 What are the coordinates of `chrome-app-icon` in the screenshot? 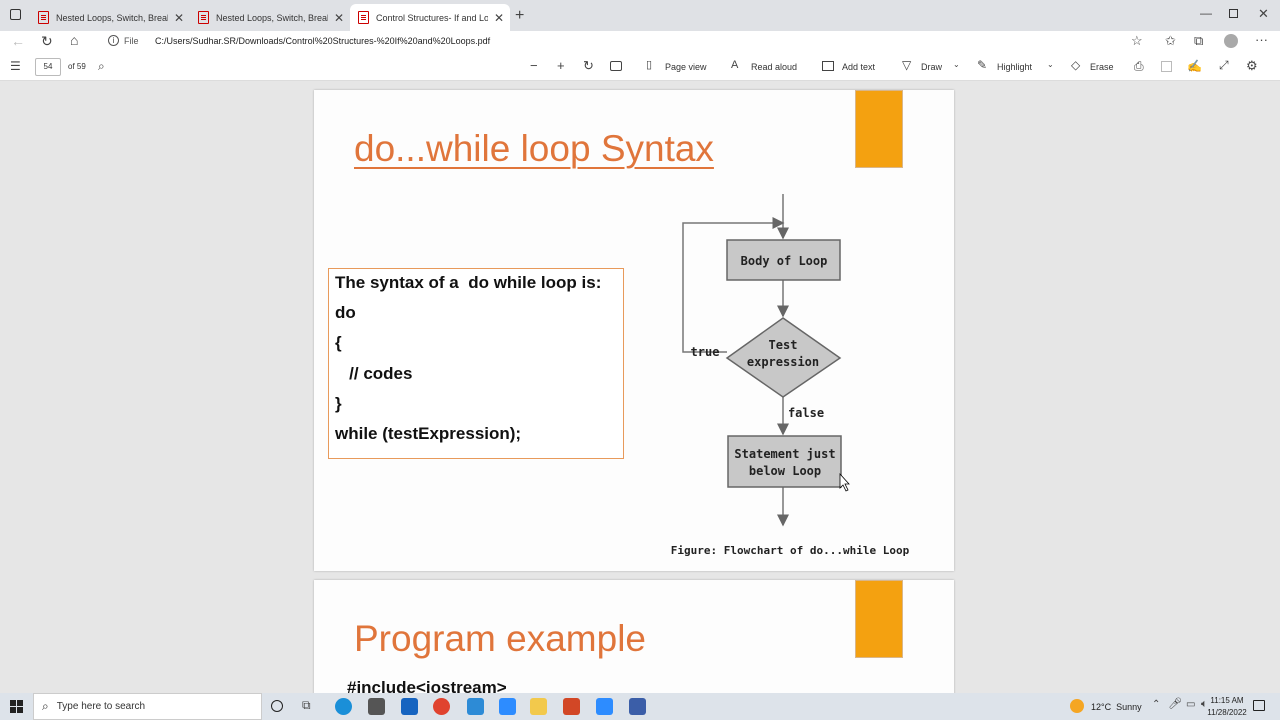 It's located at (441, 706).